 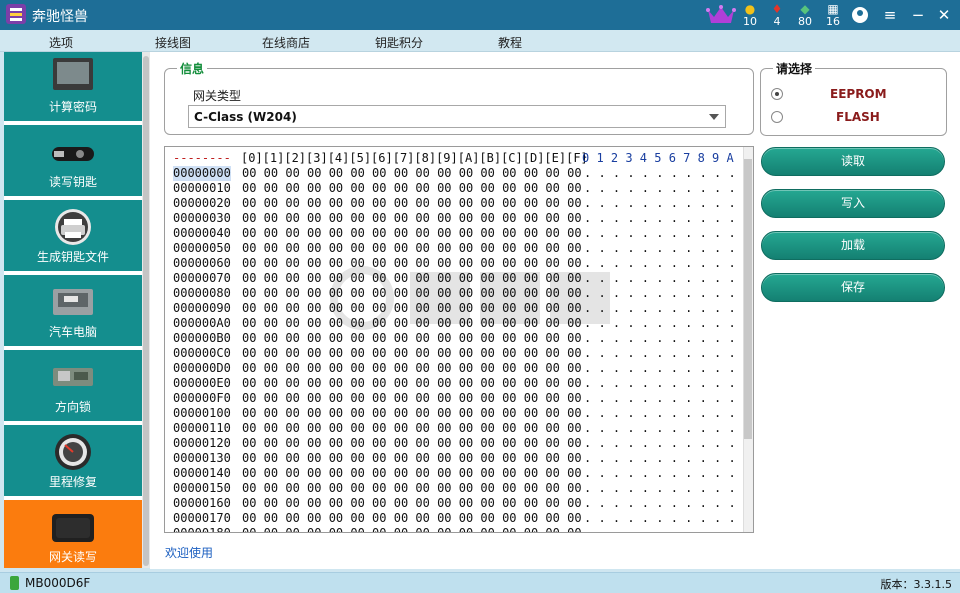 I want to click on hex-row-address: 00000100, so click(x=202, y=413).